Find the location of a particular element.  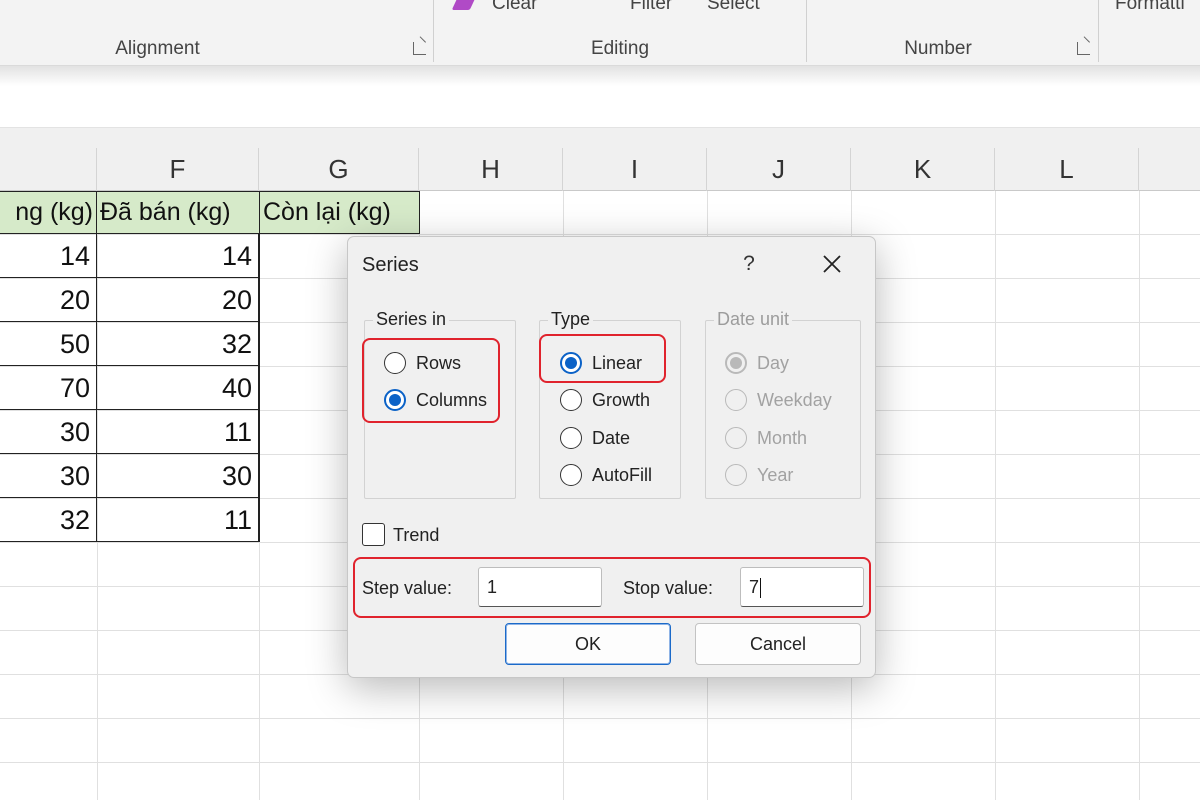

radio-day: Day is located at coordinates (757, 363).